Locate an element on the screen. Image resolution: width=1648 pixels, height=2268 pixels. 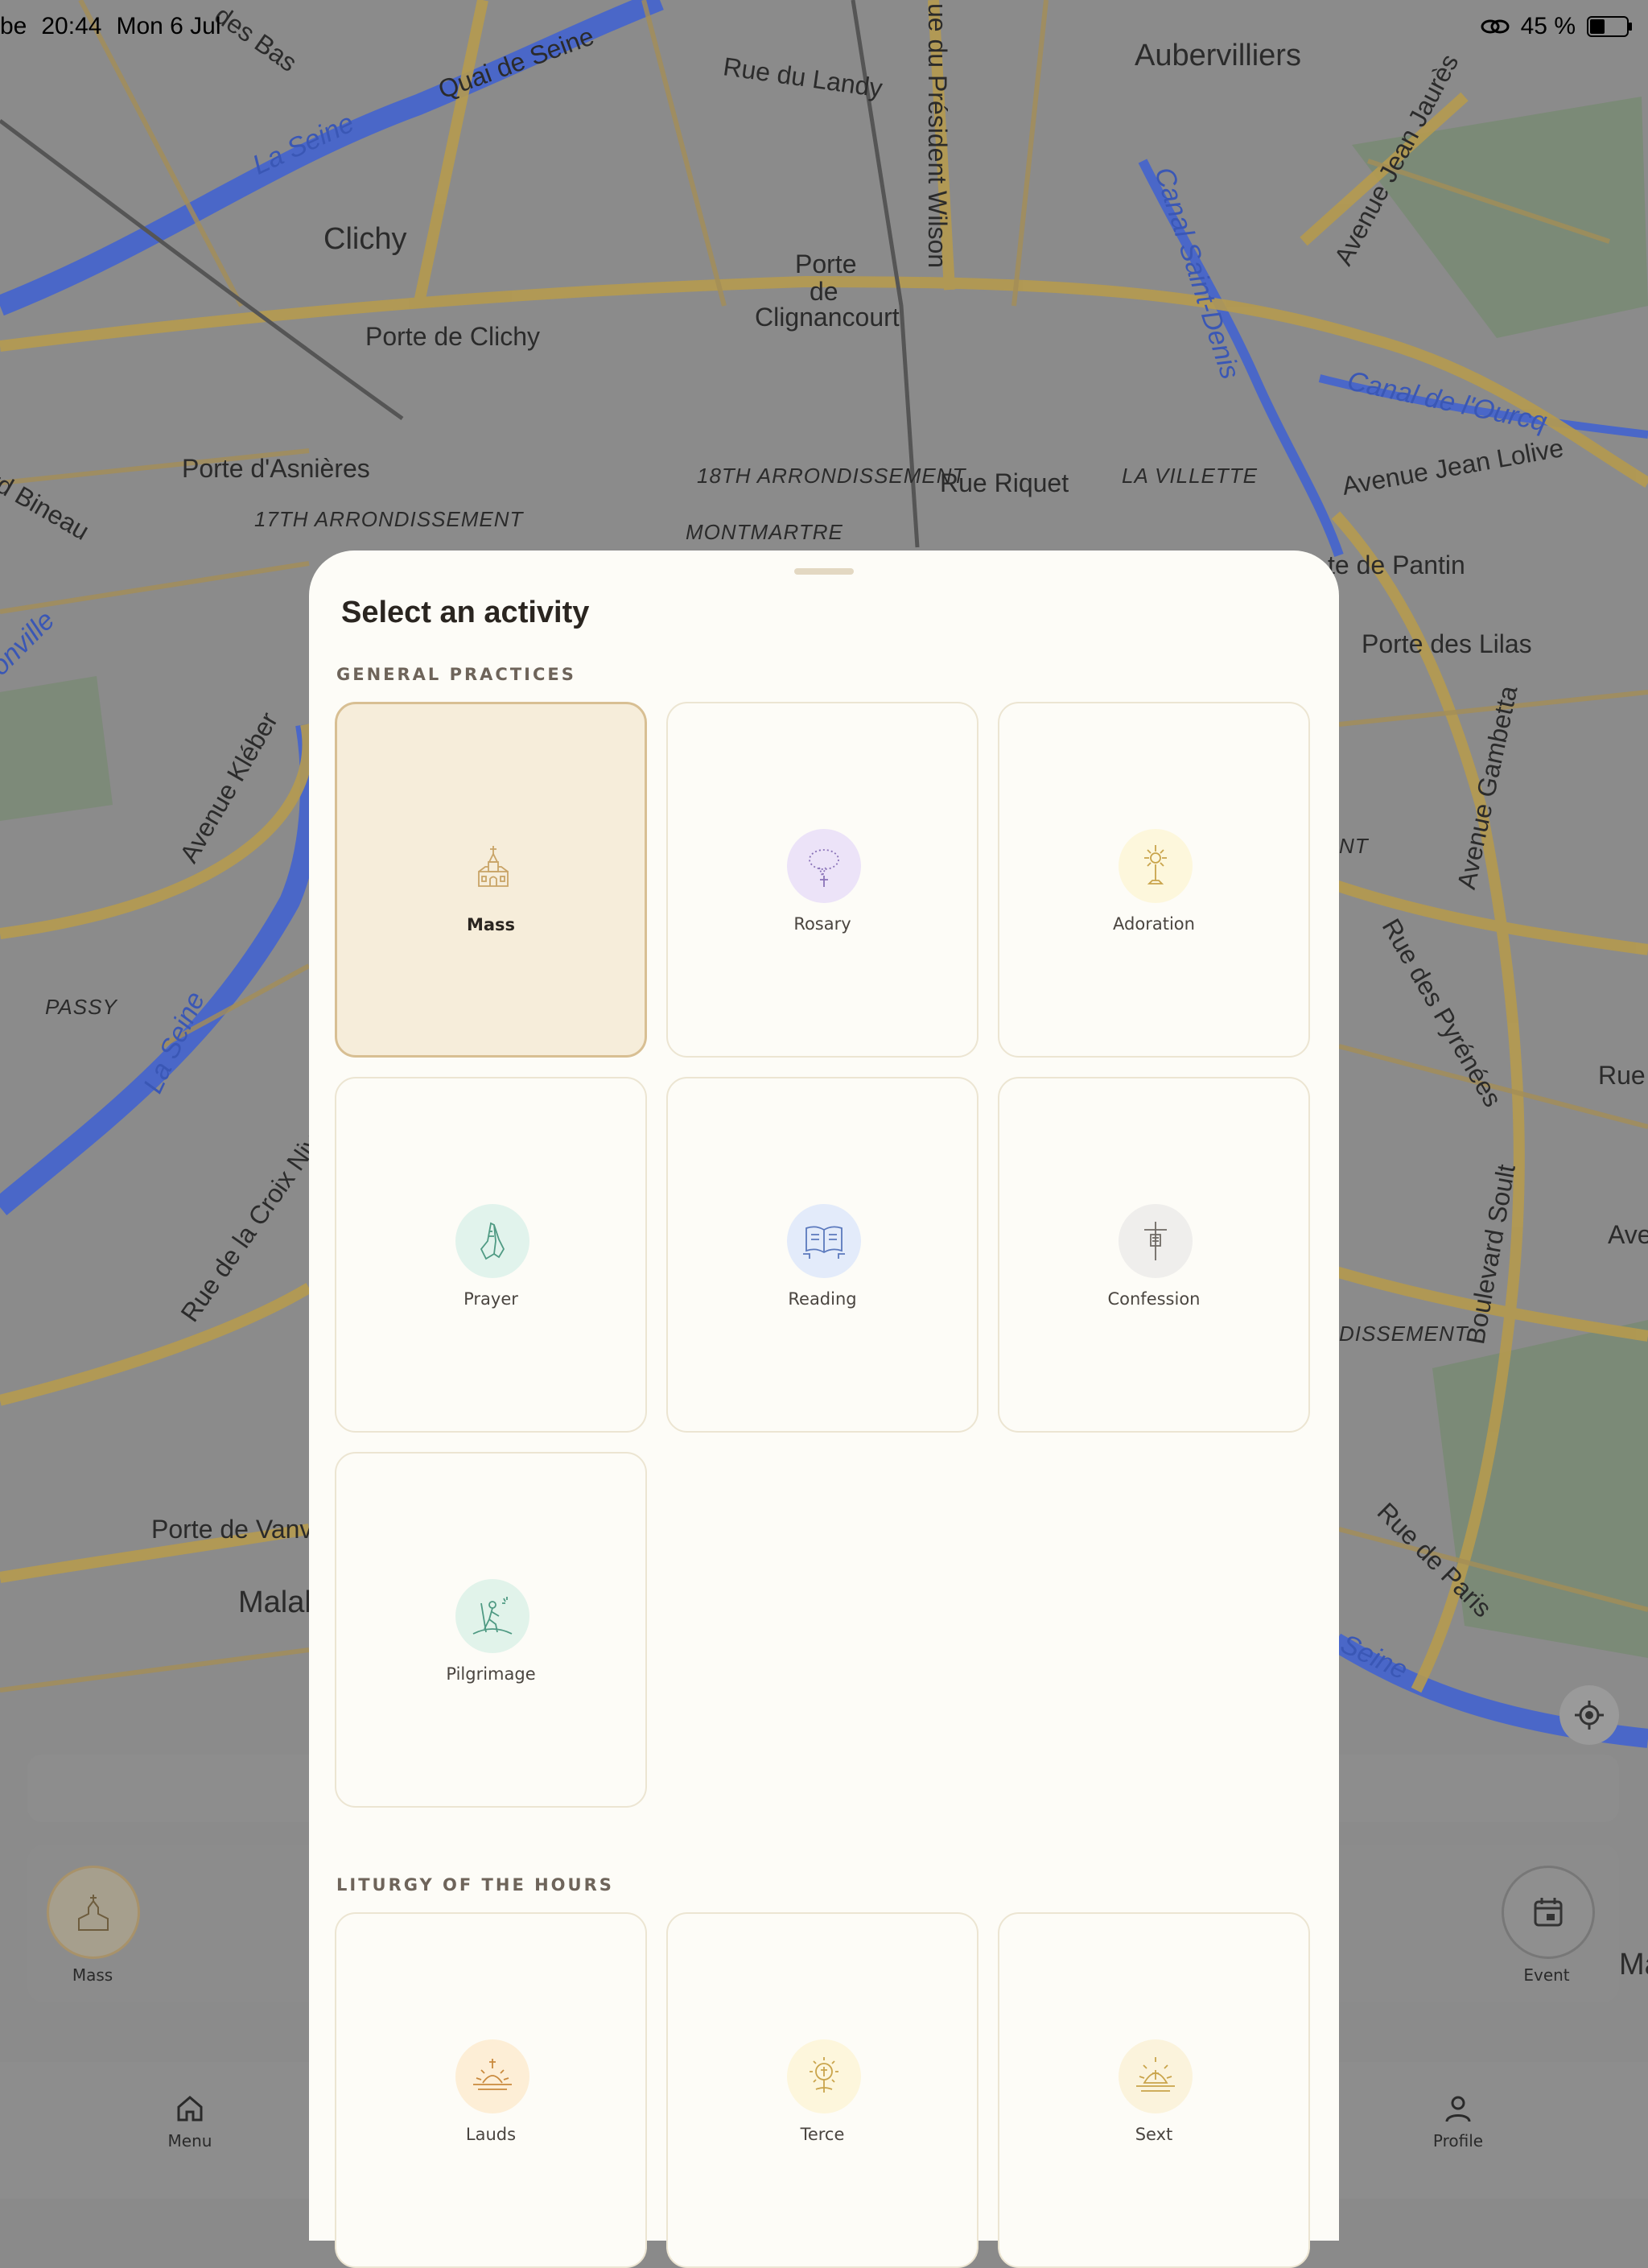
tab-menu: Menu is located at coordinates (190, 2121).